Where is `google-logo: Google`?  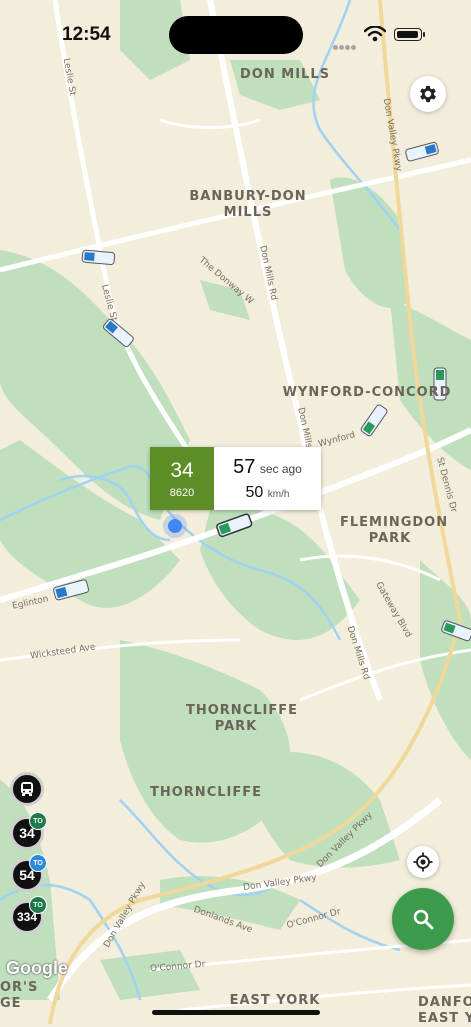 google-logo: Google is located at coordinates (37, 968).